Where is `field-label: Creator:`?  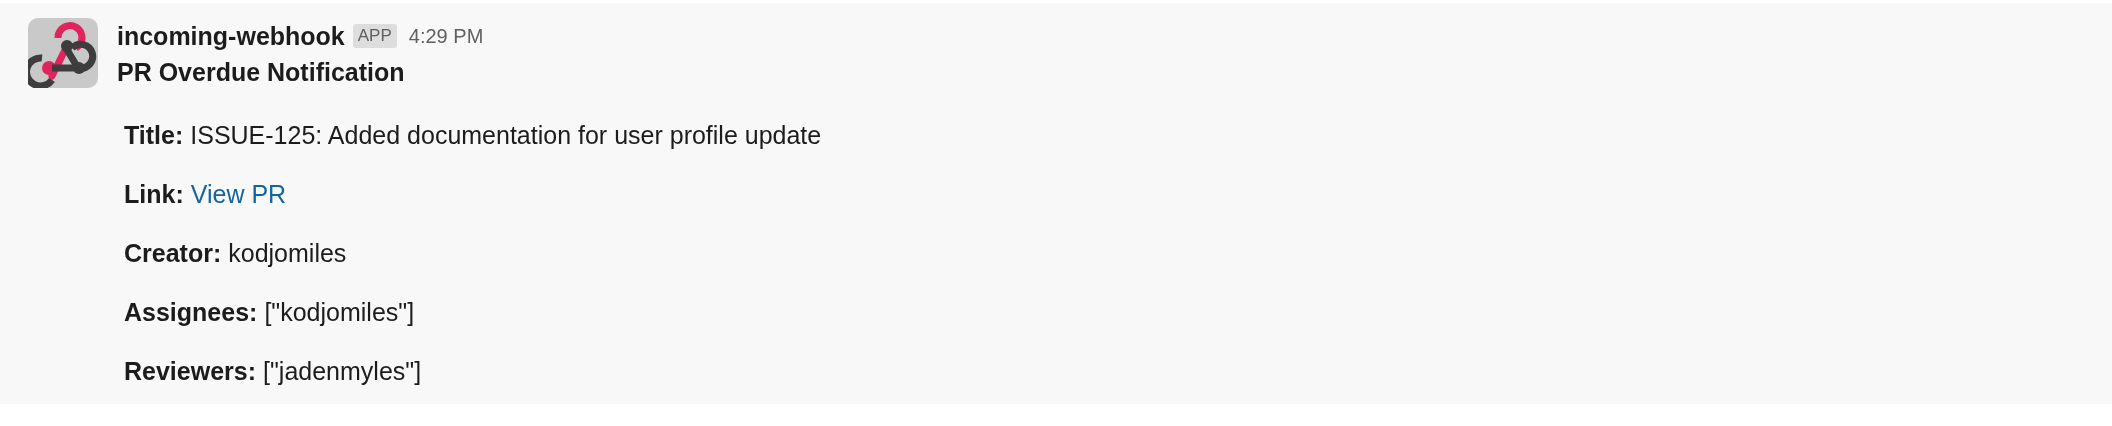 field-label: Creator: is located at coordinates (173, 253).